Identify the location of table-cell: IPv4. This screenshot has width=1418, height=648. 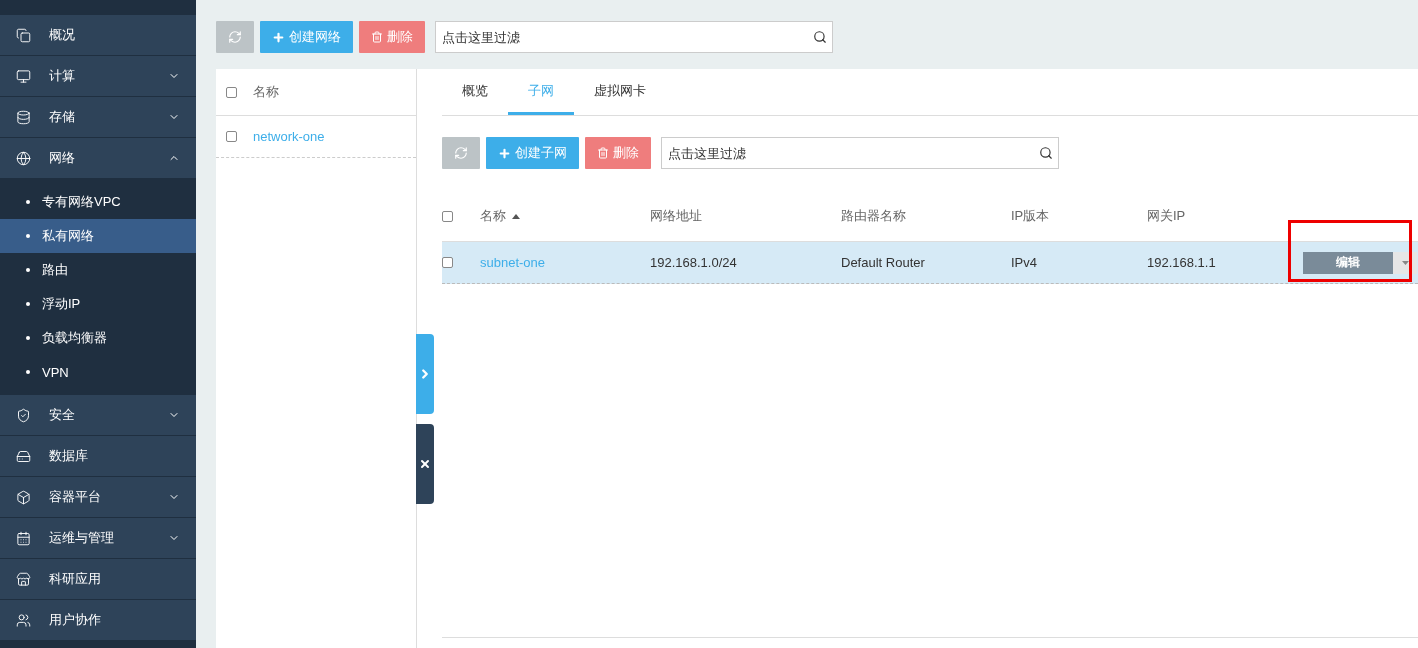
(1024, 262).